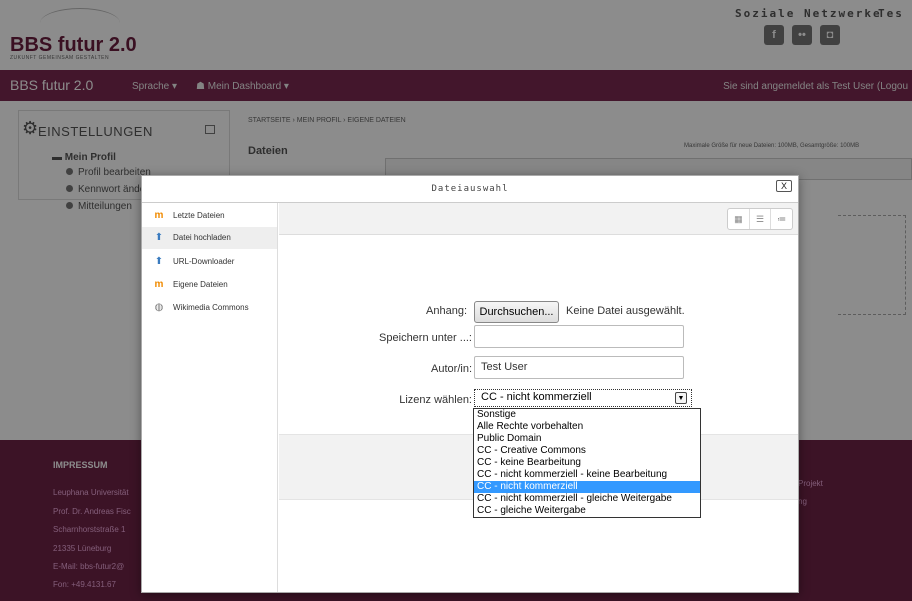 Image resolution: width=912 pixels, height=601 pixels. I want to click on repo-wikimedia: ◍ Wikimedia Commons, so click(209, 308).